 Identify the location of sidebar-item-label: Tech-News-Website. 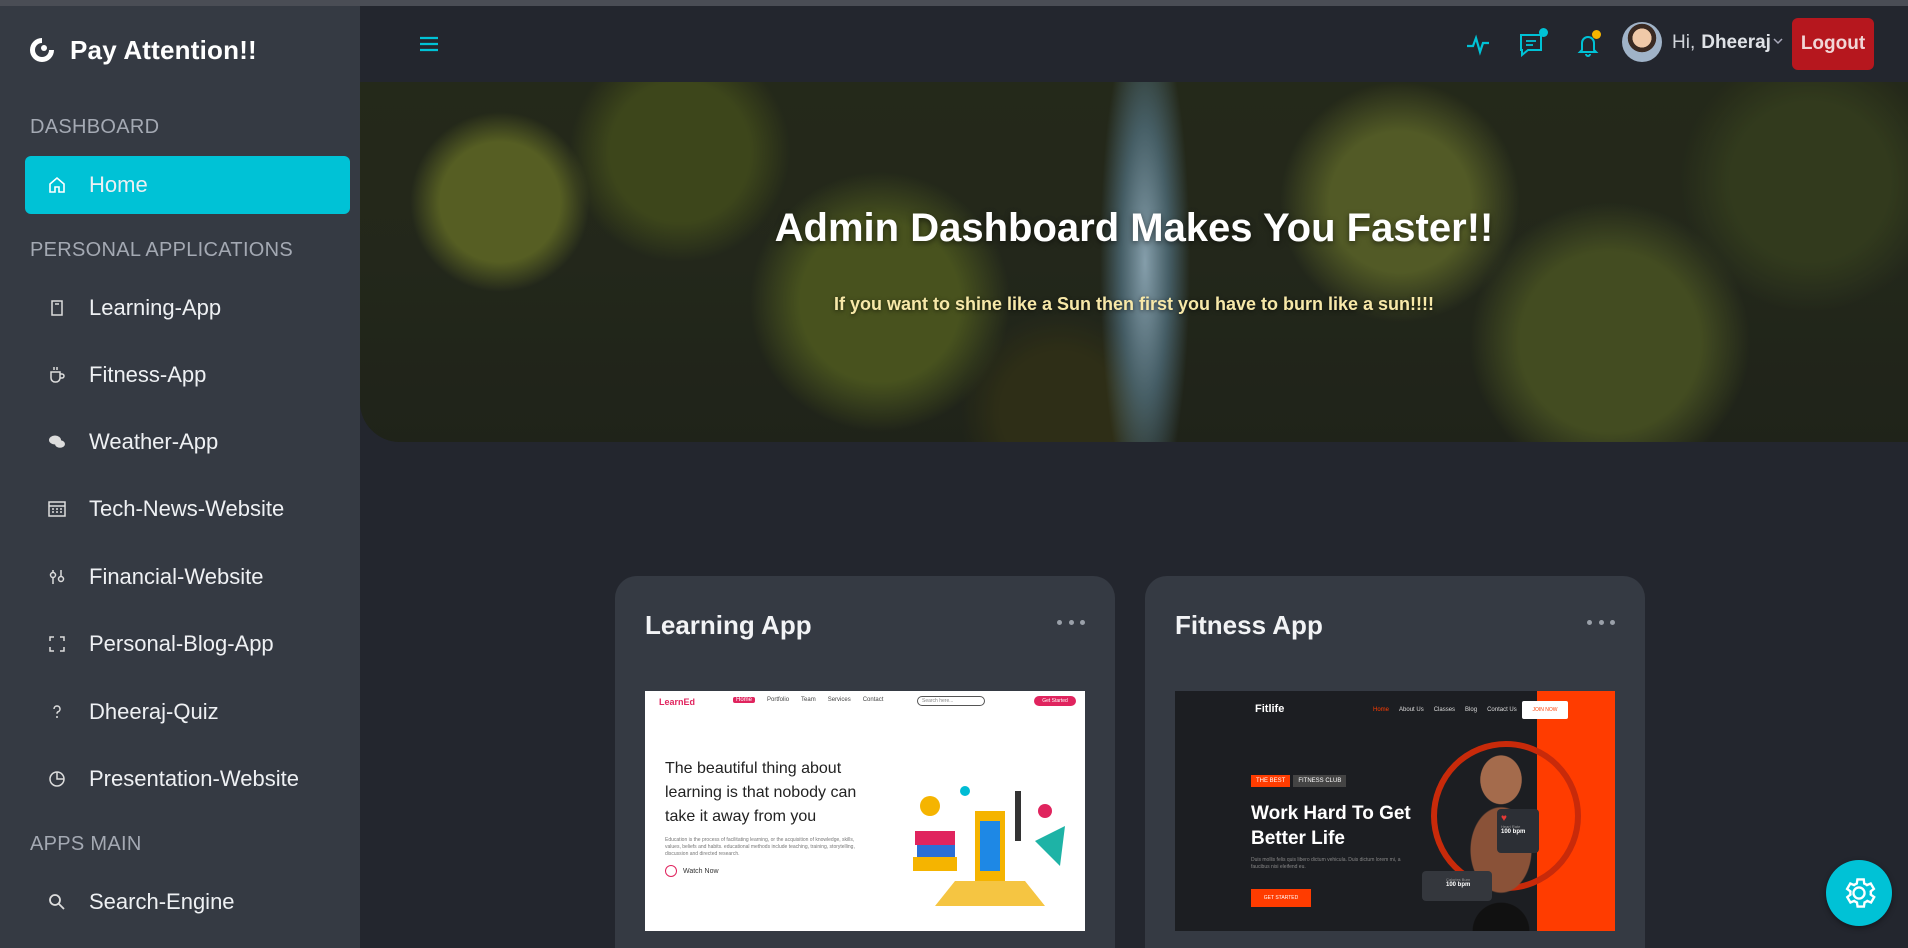
(187, 508).